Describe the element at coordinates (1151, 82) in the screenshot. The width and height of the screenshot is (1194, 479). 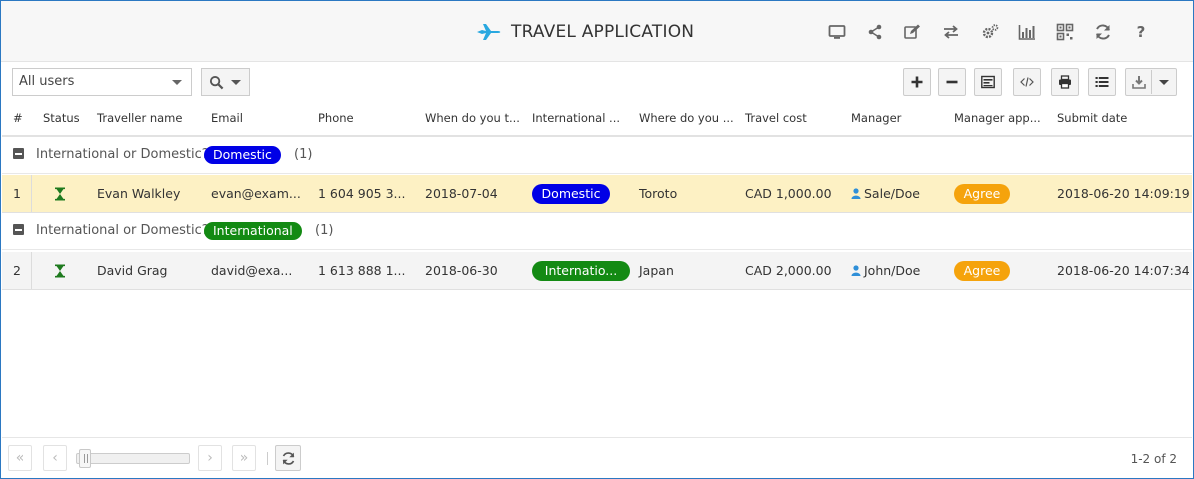
I see `download-button` at that location.